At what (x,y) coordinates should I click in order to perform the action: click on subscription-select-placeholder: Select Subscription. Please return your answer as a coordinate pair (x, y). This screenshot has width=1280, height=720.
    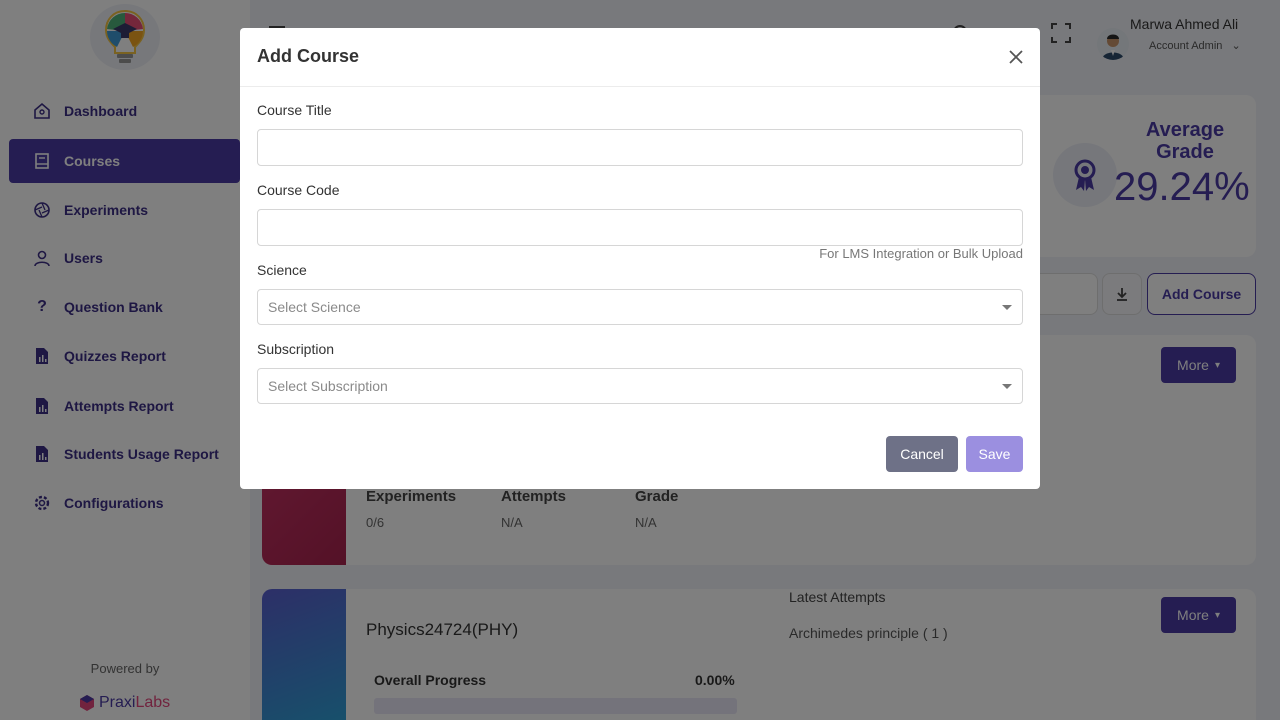
    Looking at the image, I should click on (328, 386).